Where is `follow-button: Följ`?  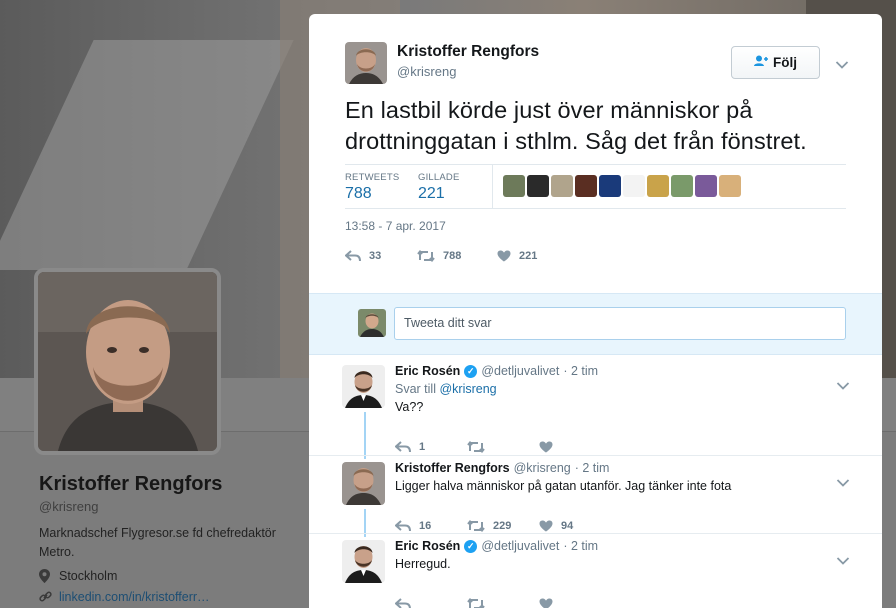 follow-button: Följ is located at coordinates (775, 62).